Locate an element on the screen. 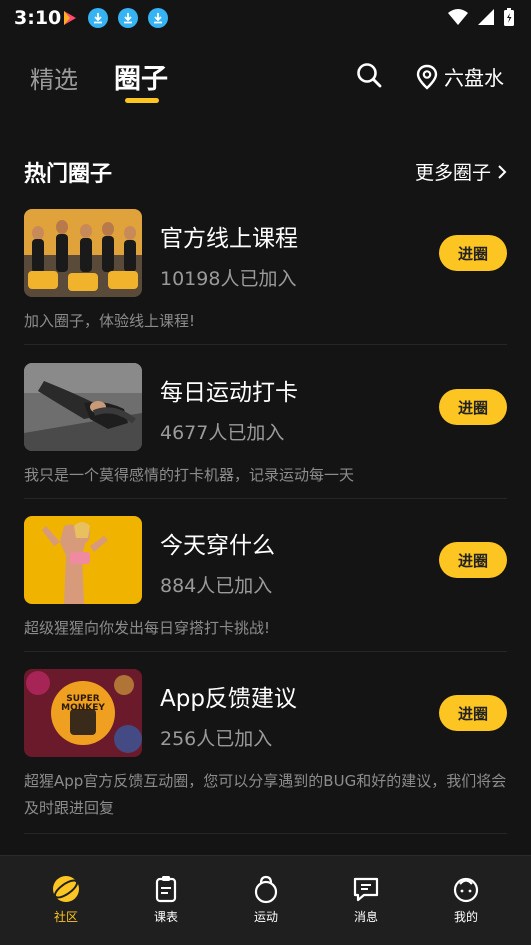 This screenshot has height=945, width=531. tab-messages-label: 消息 is located at coordinates (365, 917).